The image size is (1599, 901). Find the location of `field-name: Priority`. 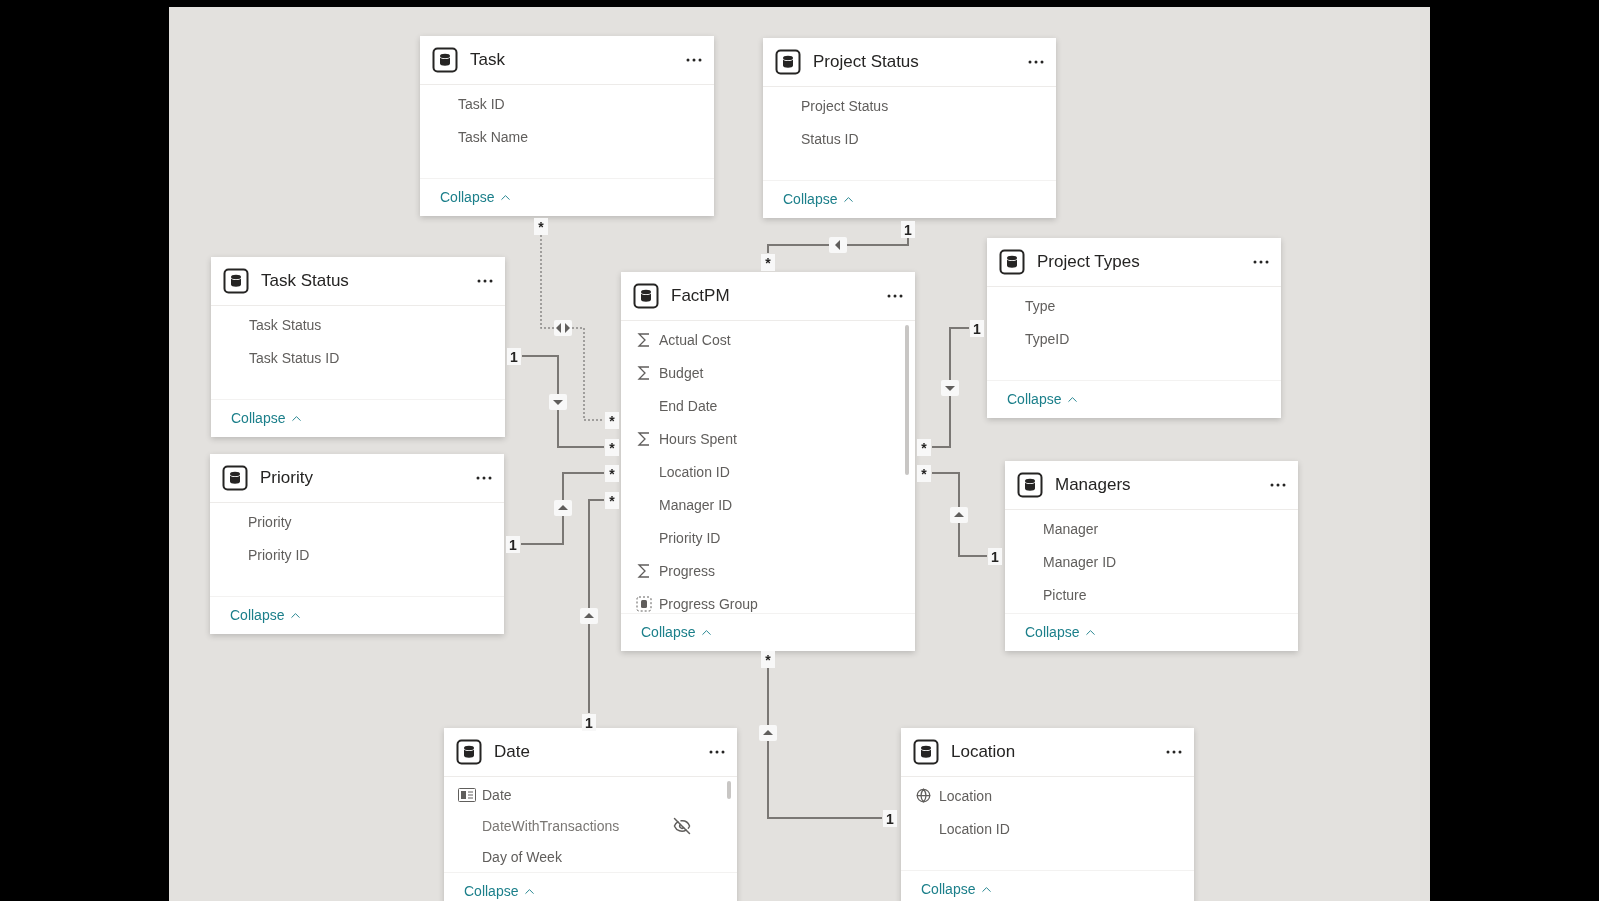

field-name: Priority is located at coordinates (270, 521).